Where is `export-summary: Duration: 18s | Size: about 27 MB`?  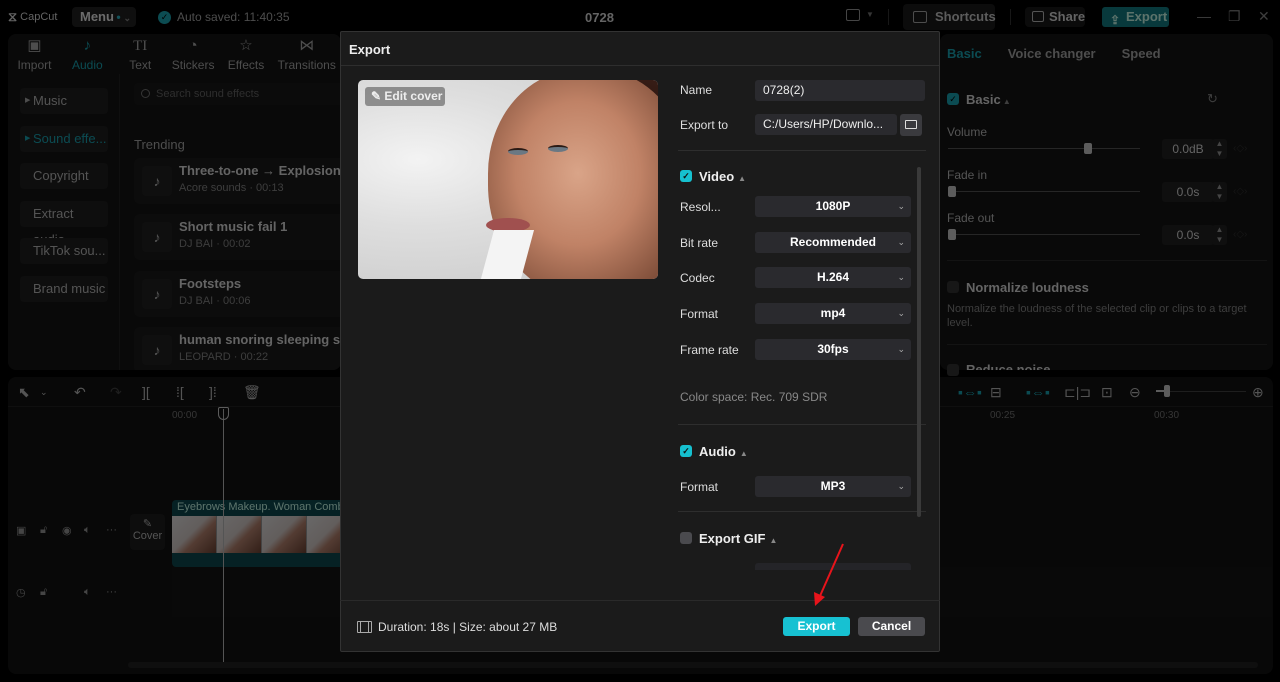 export-summary: Duration: 18s | Size: about 27 MB is located at coordinates (457, 627).